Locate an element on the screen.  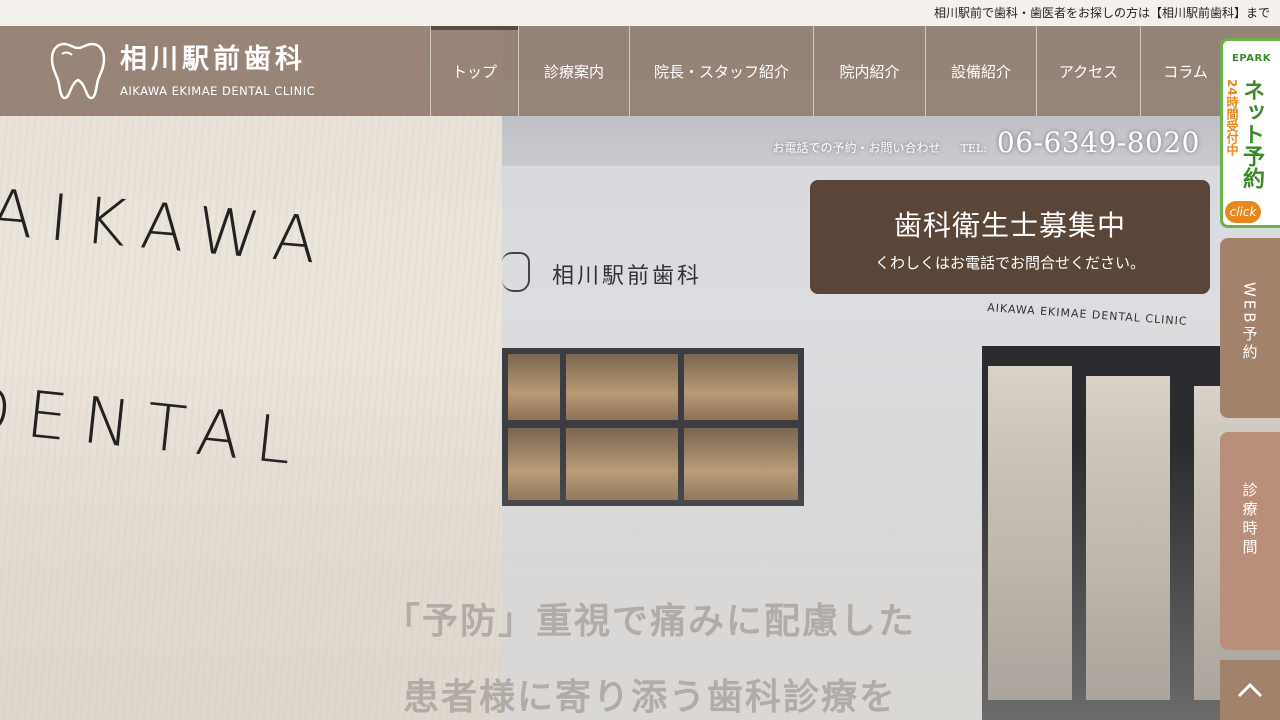
web-reserve-label: WEB予約 is located at coordinates (1249, 322).